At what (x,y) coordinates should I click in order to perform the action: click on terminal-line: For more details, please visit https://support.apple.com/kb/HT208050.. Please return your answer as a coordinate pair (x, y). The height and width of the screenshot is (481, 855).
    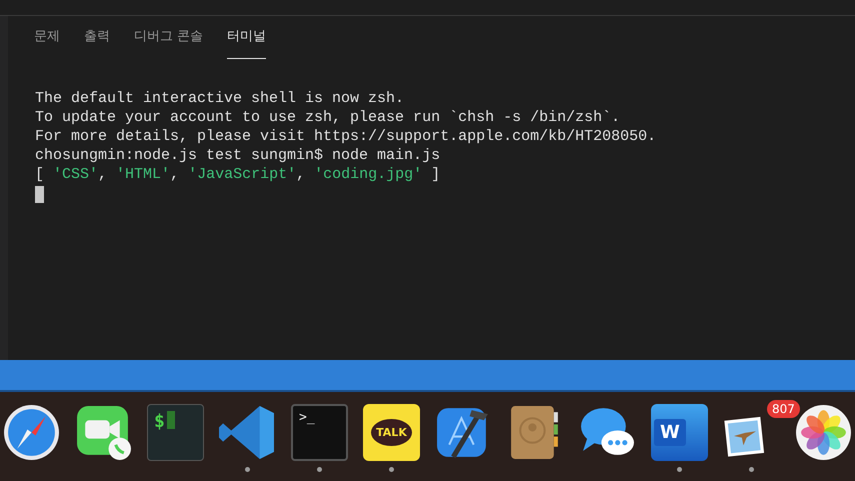
    Looking at the image, I should click on (345, 136).